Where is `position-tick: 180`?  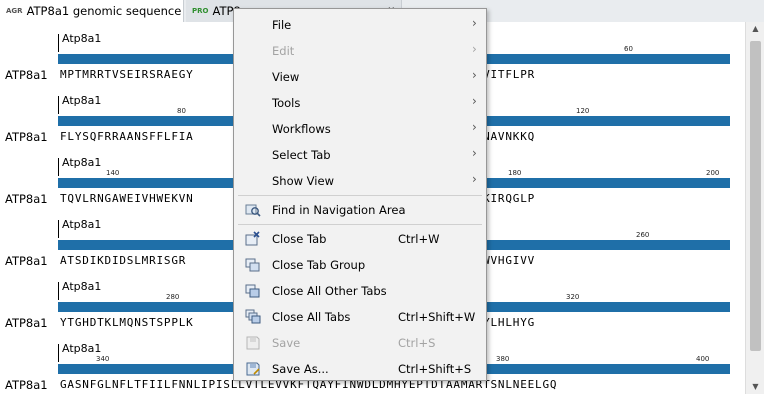
position-tick: 180 is located at coordinates (515, 173).